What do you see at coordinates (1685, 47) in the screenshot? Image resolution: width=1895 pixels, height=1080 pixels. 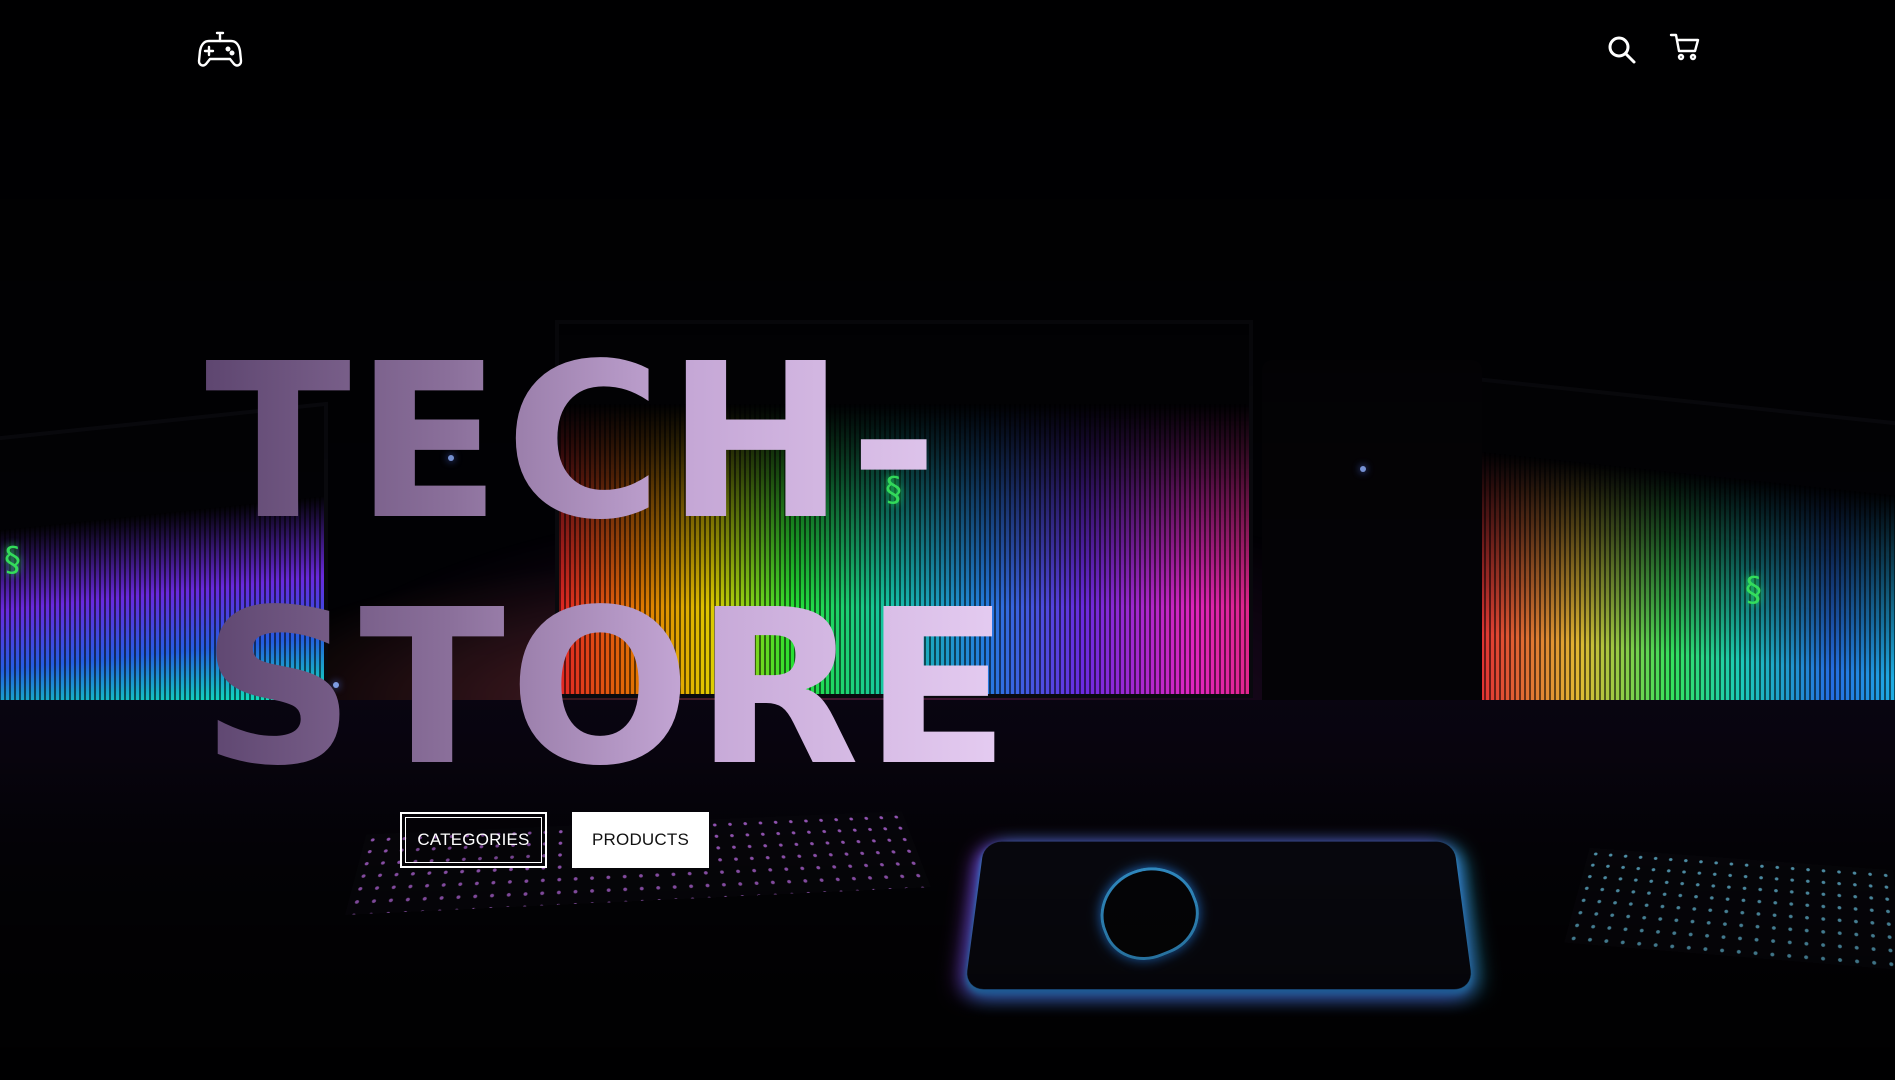 I see `cart-icon` at bounding box center [1685, 47].